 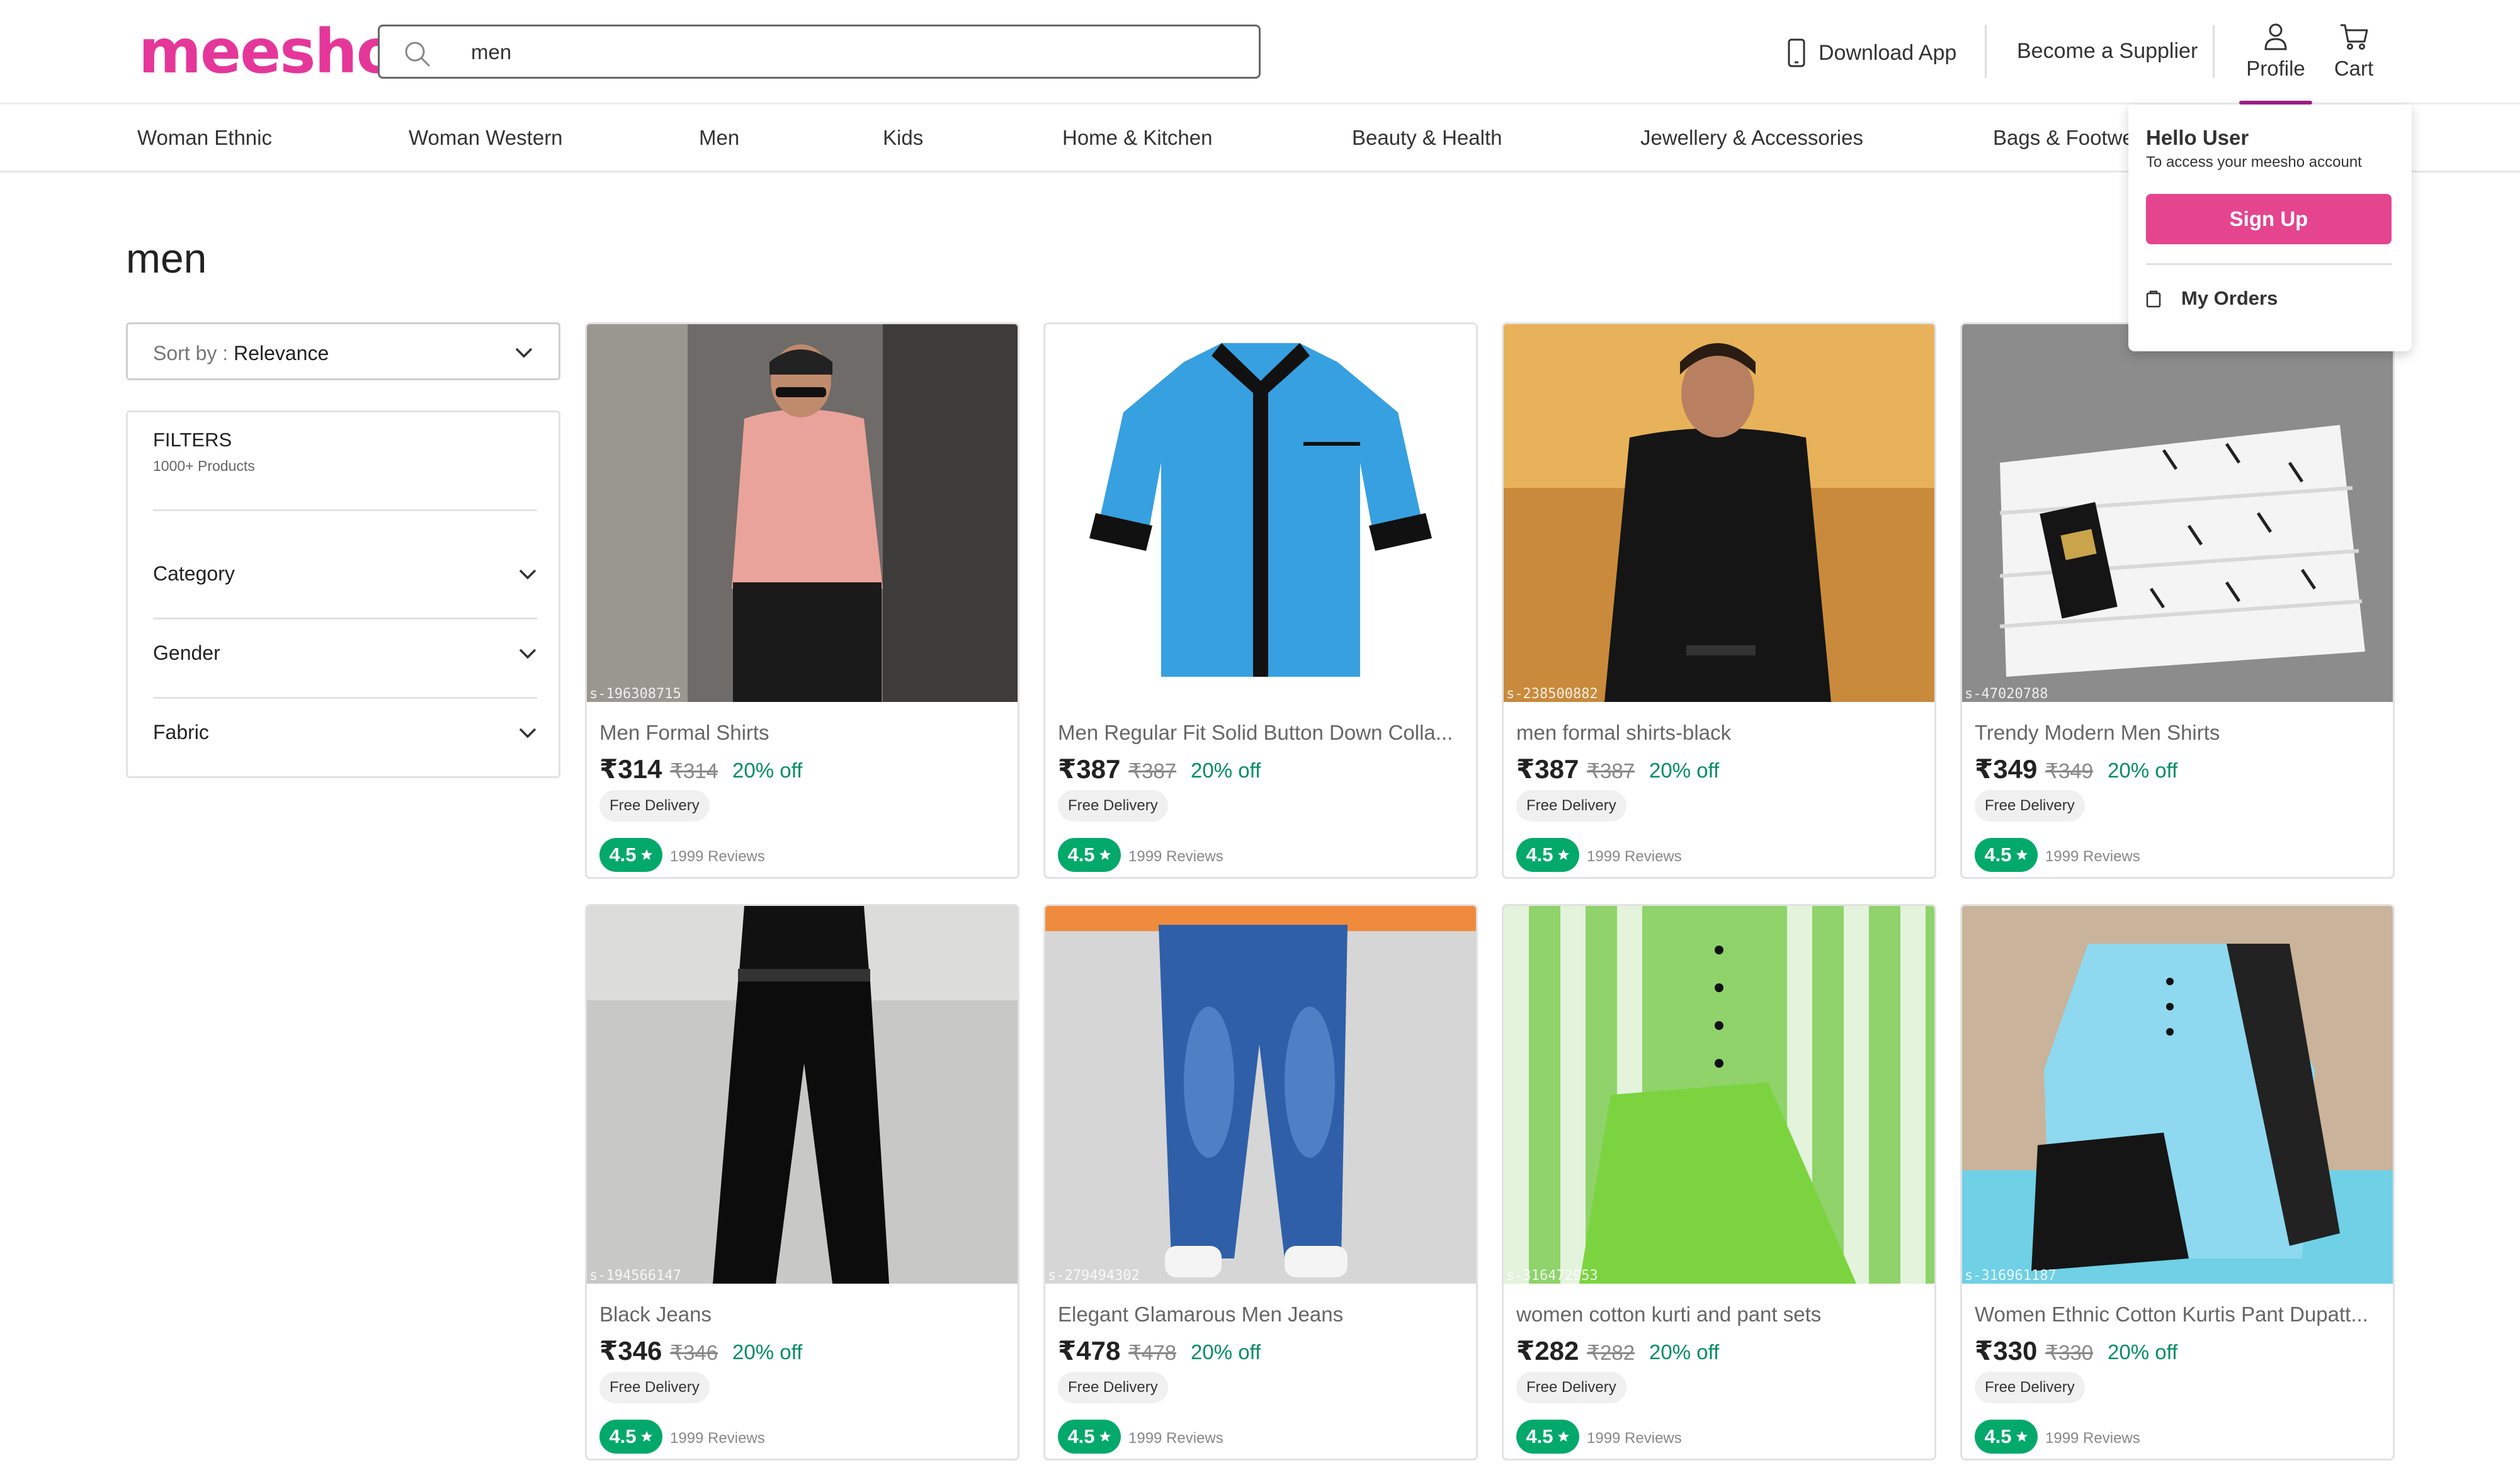 I want to click on category-jewellery-accessories: Jewellery & Accessories, so click(x=1751, y=138).